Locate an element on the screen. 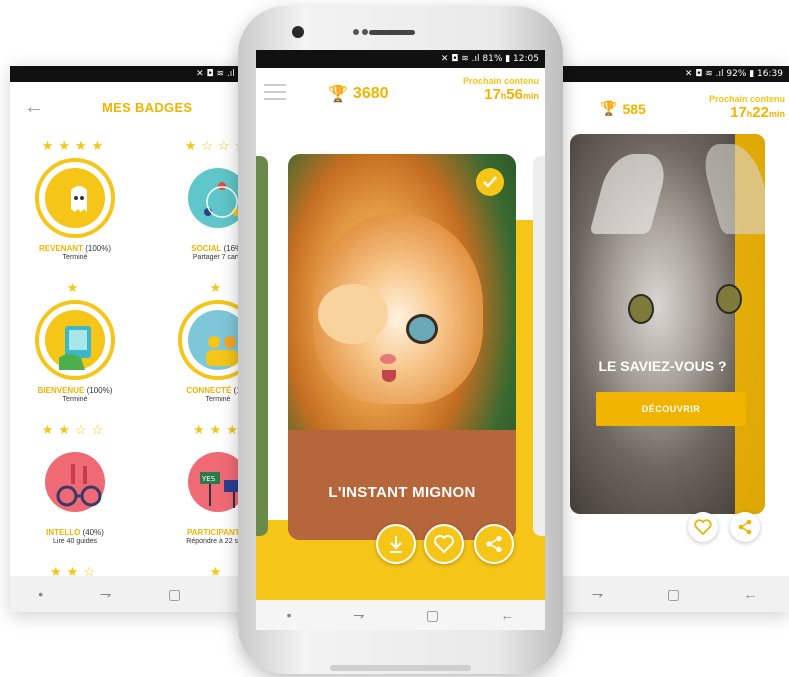 This screenshot has width=789, height=677. score-display: 🏆 585 is located at coordinates (623, 108).